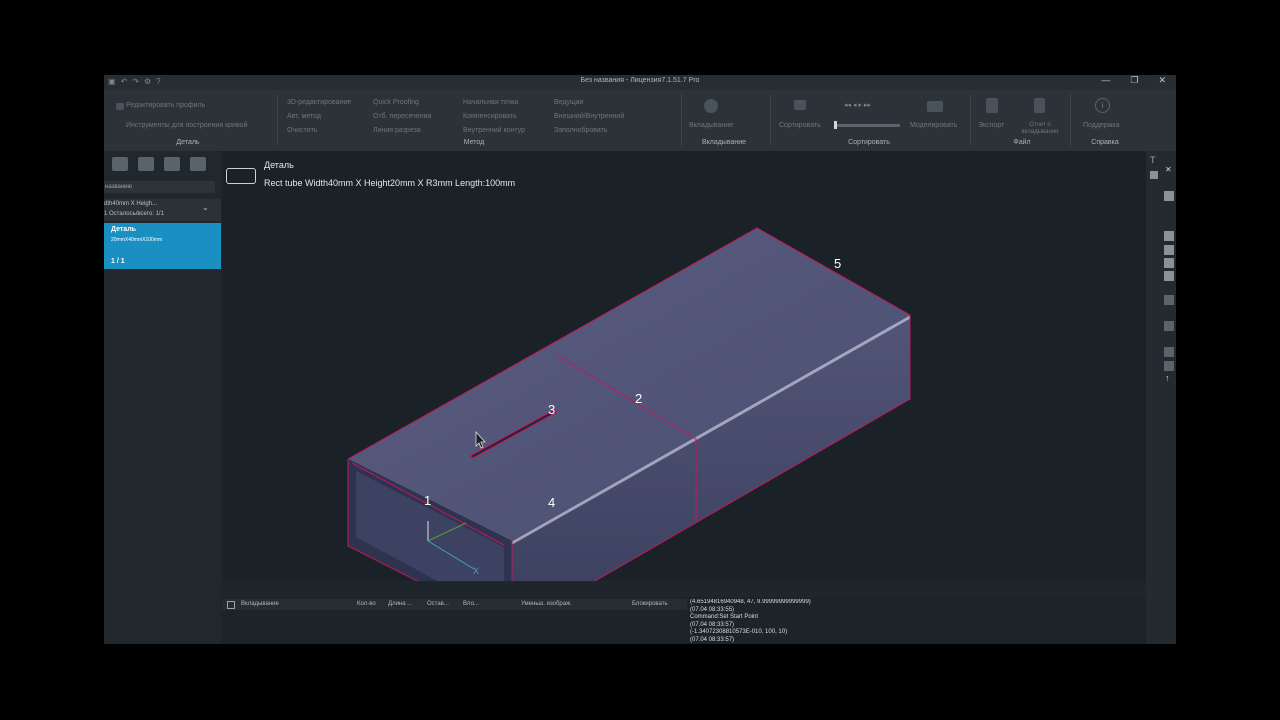 The height and width of the screenshot is (720, 1280). What do you see at coordinates (1101, 125) in the screenshot?
I see `support-button: Поддержка` at bounding box center [1101, 125].